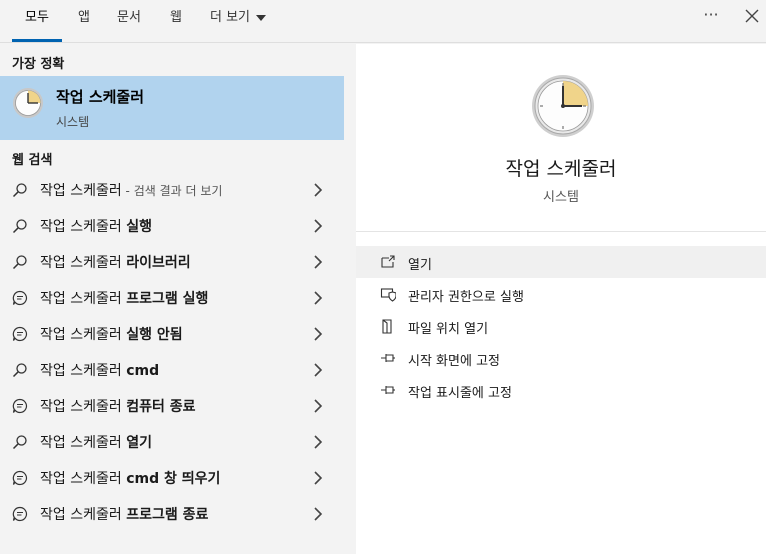 The width and height of the screenshot is (766, 554). Describe the element at coordinates (73, 122) in the screenshot. I see `best-match-kind: 시스템` at that location.